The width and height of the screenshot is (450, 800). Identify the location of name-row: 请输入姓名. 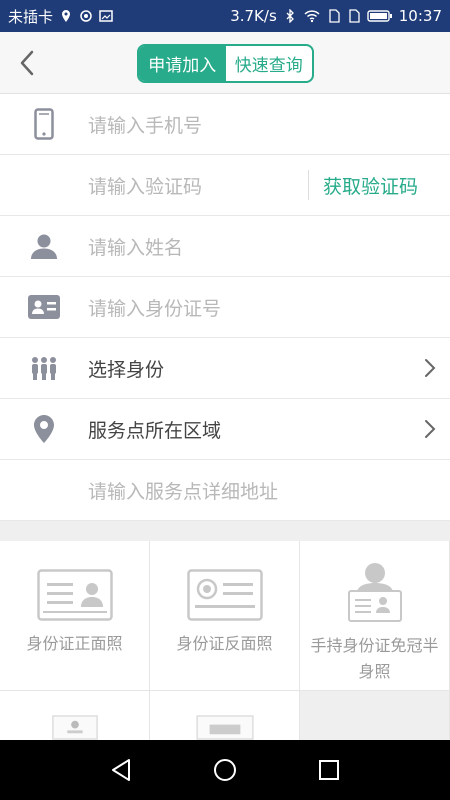
(225, 246).